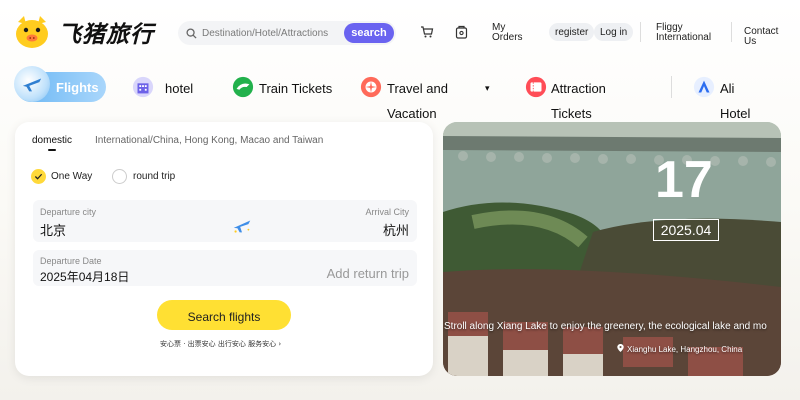 This screenshot has height=400, width=800. I want to click on radio-round-trip: round trip, so click(143, 176).